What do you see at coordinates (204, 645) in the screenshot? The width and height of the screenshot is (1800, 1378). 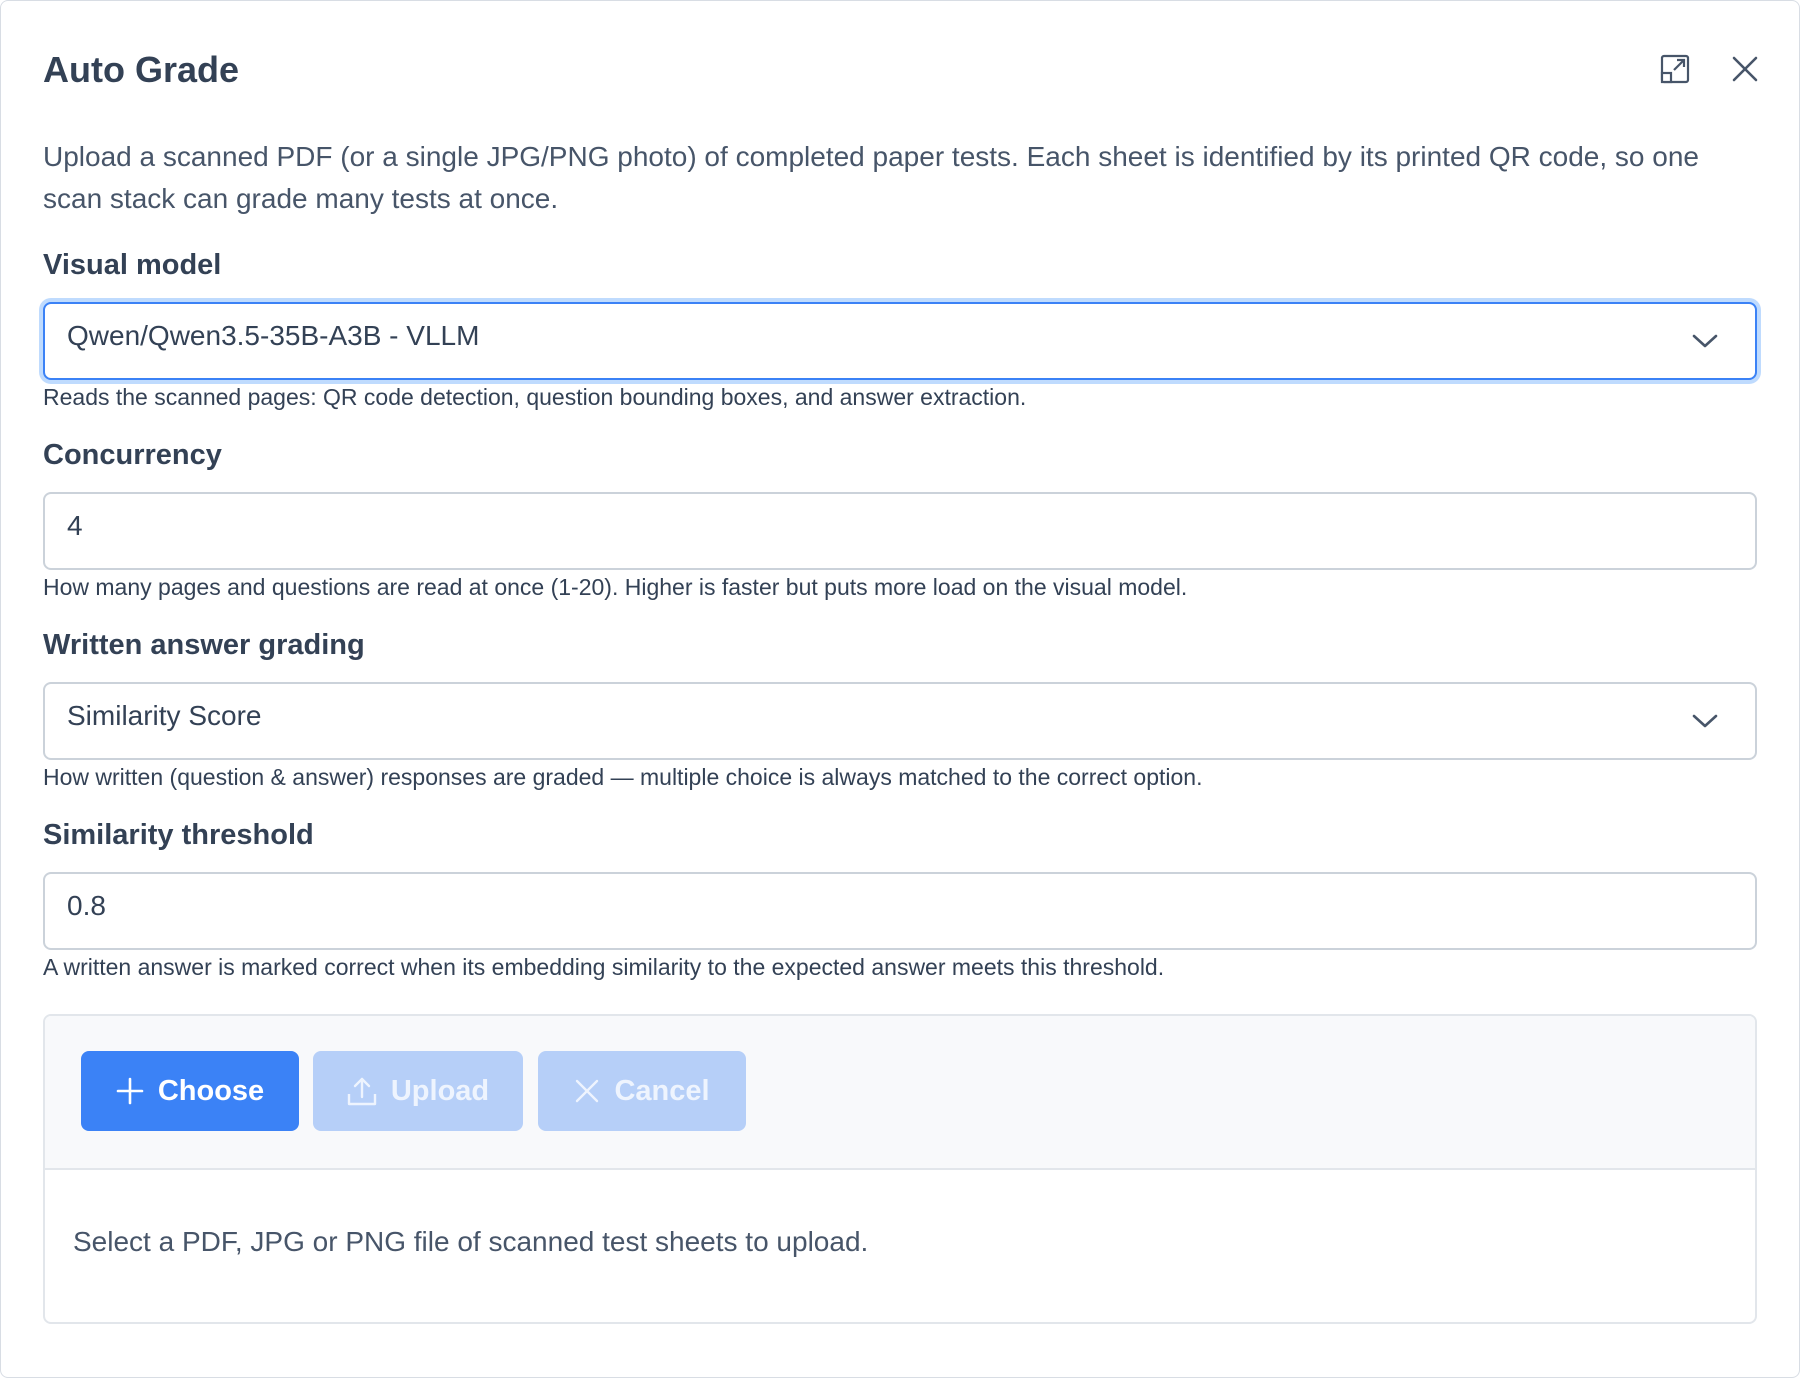 I see `written-grading-label: Written answer grading` at bounding box center [204, 645].